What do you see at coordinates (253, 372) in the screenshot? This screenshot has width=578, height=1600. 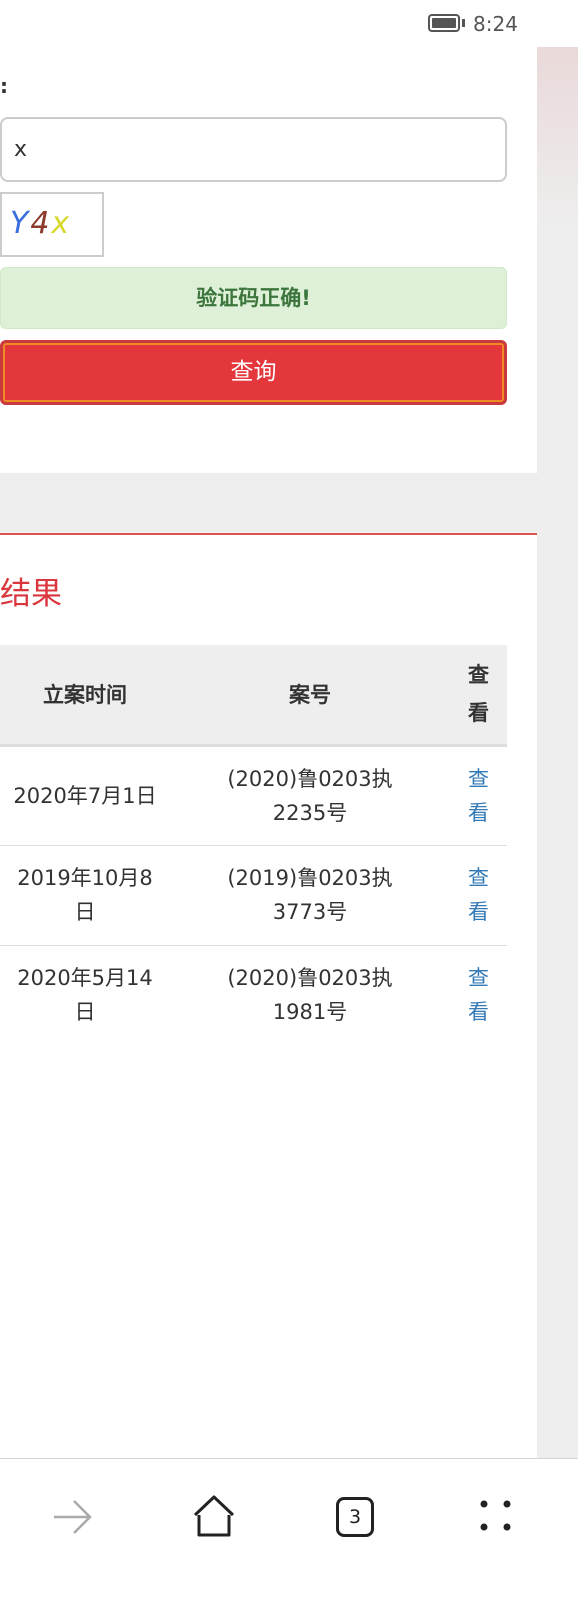 I see `query-button: 查询` at bounding box center [253, 372].